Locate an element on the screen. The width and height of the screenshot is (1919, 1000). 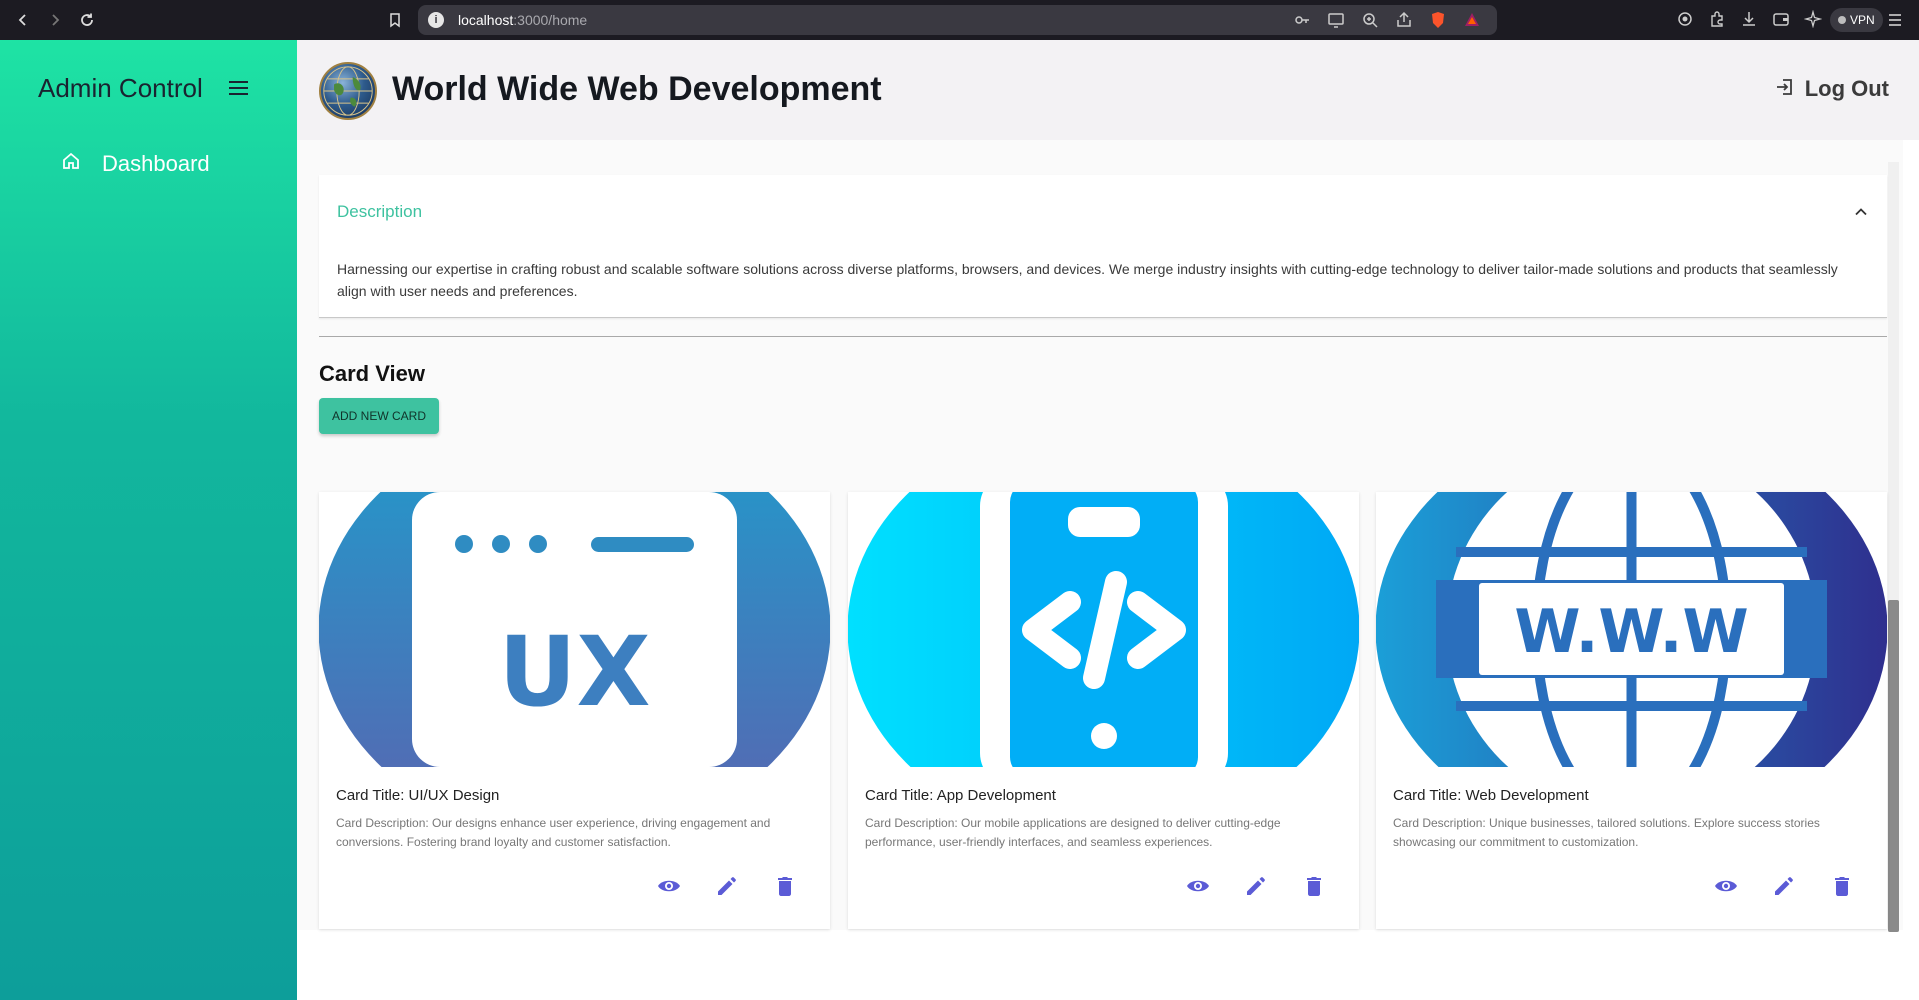
bookmark-icon is located at coordinates (395, 20).